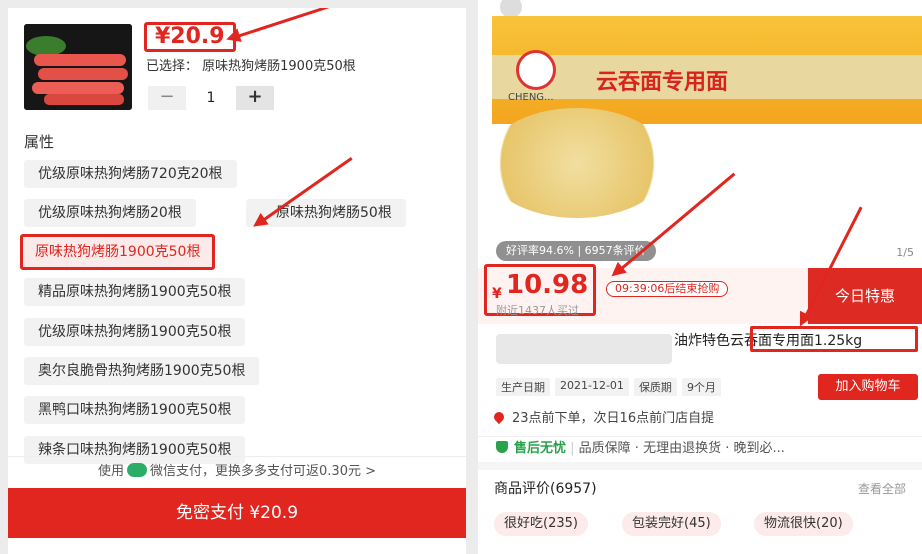  What do you see at coordinates (662, 82) in the screenshot?
I see `package-title: 云吞面专用面` at bounding box center [662, 82].